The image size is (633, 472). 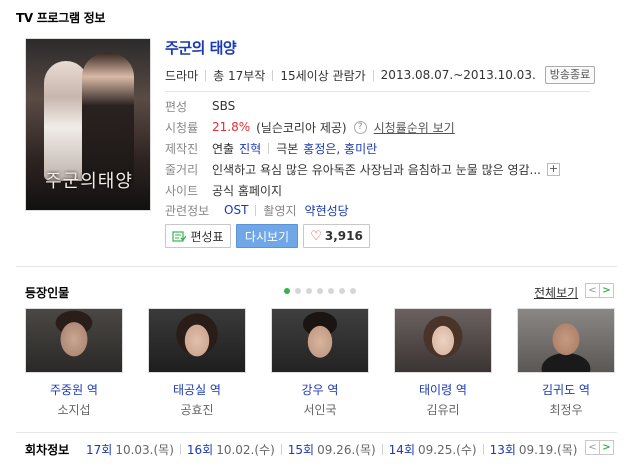 I want to click on cast-card: 김귀도 역 최정우, so click(x=566, y=363).